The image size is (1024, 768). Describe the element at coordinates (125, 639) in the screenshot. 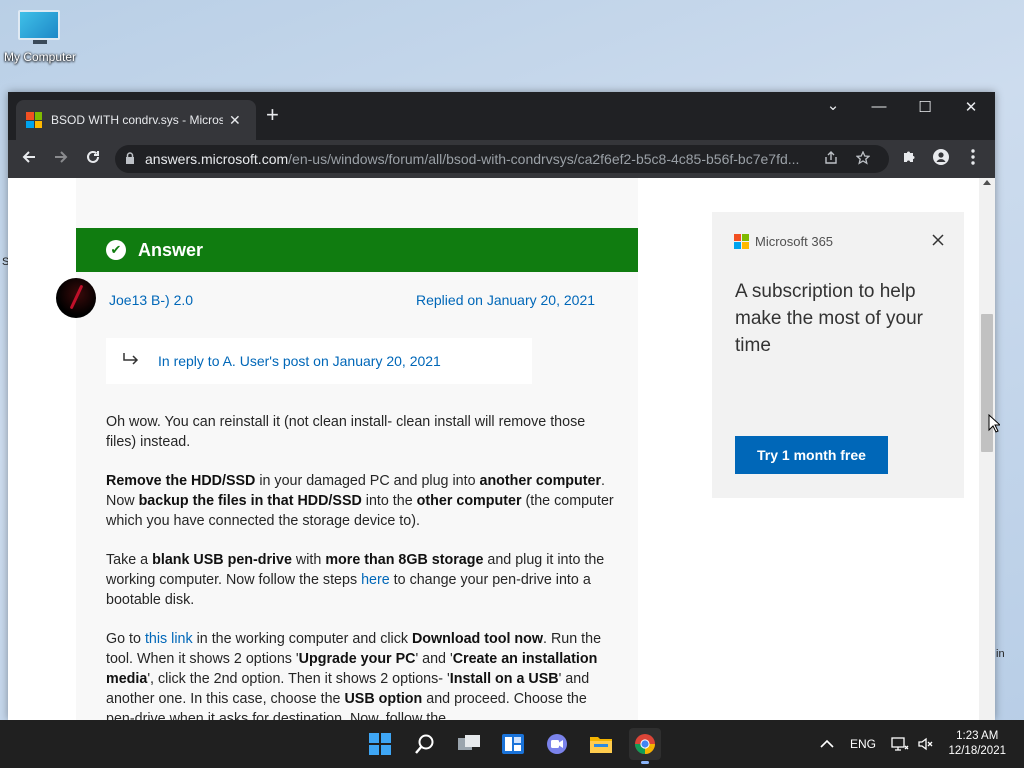

I see `text-run: Go to` at that location.